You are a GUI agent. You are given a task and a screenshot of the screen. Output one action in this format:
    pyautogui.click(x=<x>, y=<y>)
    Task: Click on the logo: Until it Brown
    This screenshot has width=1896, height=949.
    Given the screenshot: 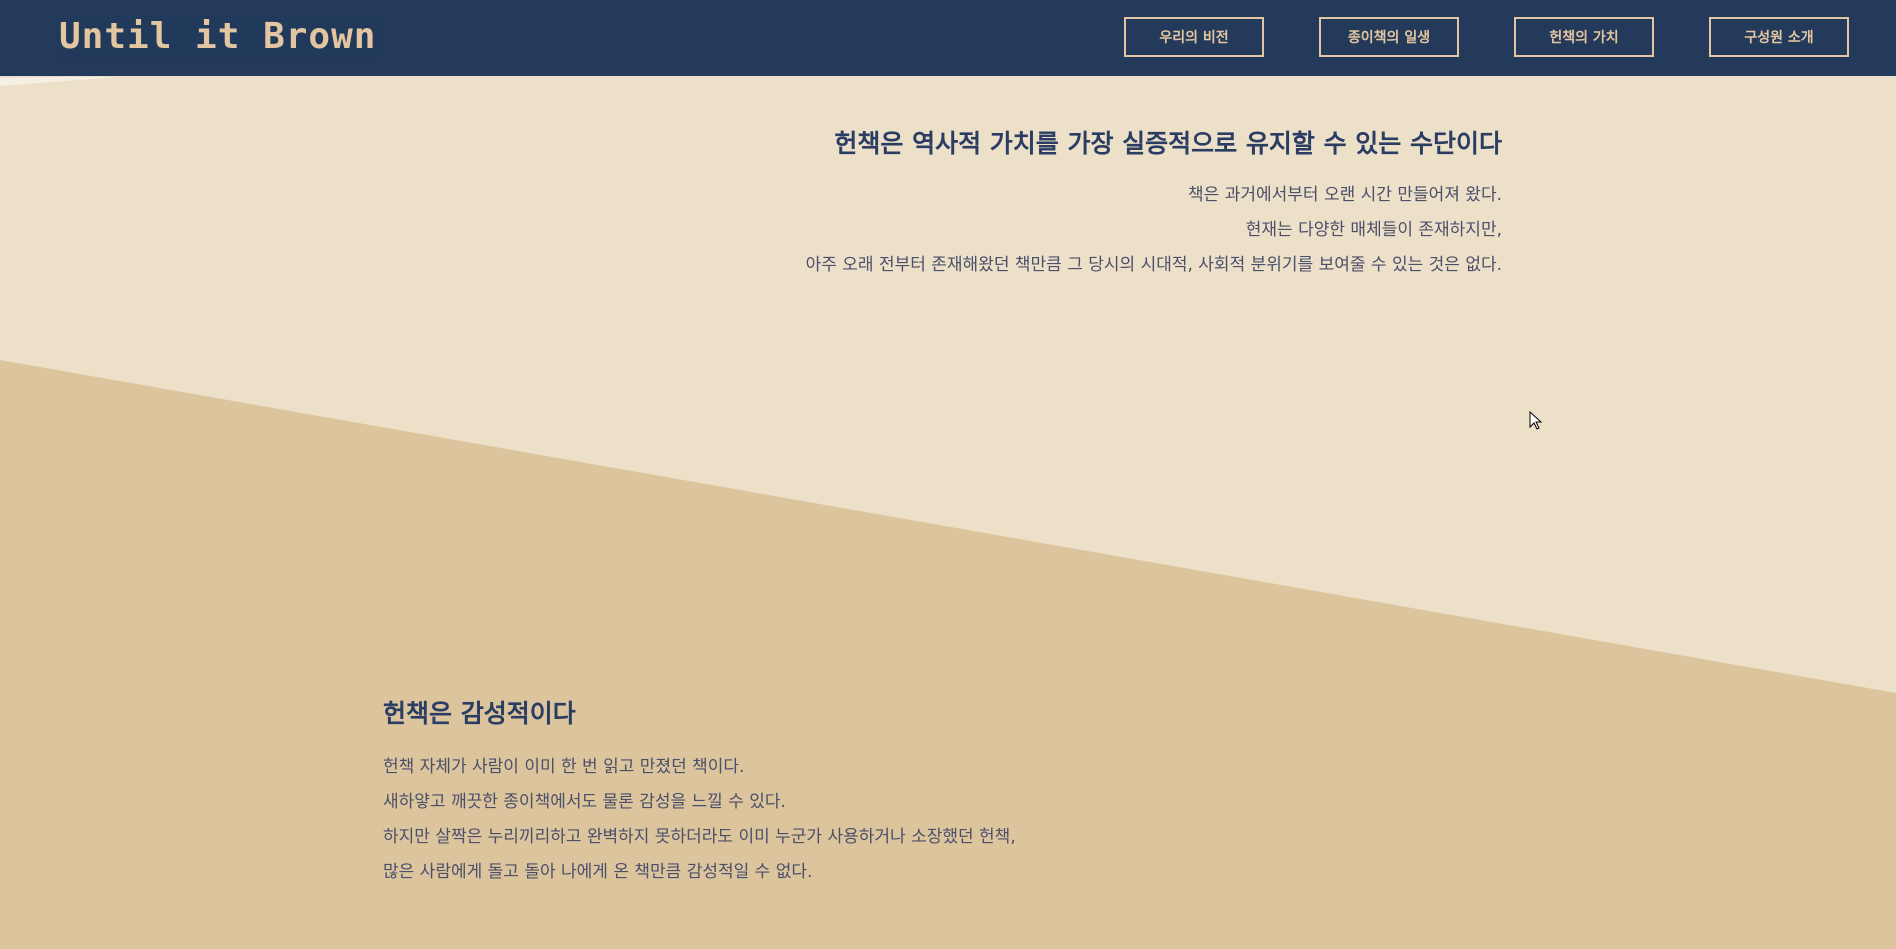 What is the action you would take?
    pyautogui.click(x=218, y=37)
    